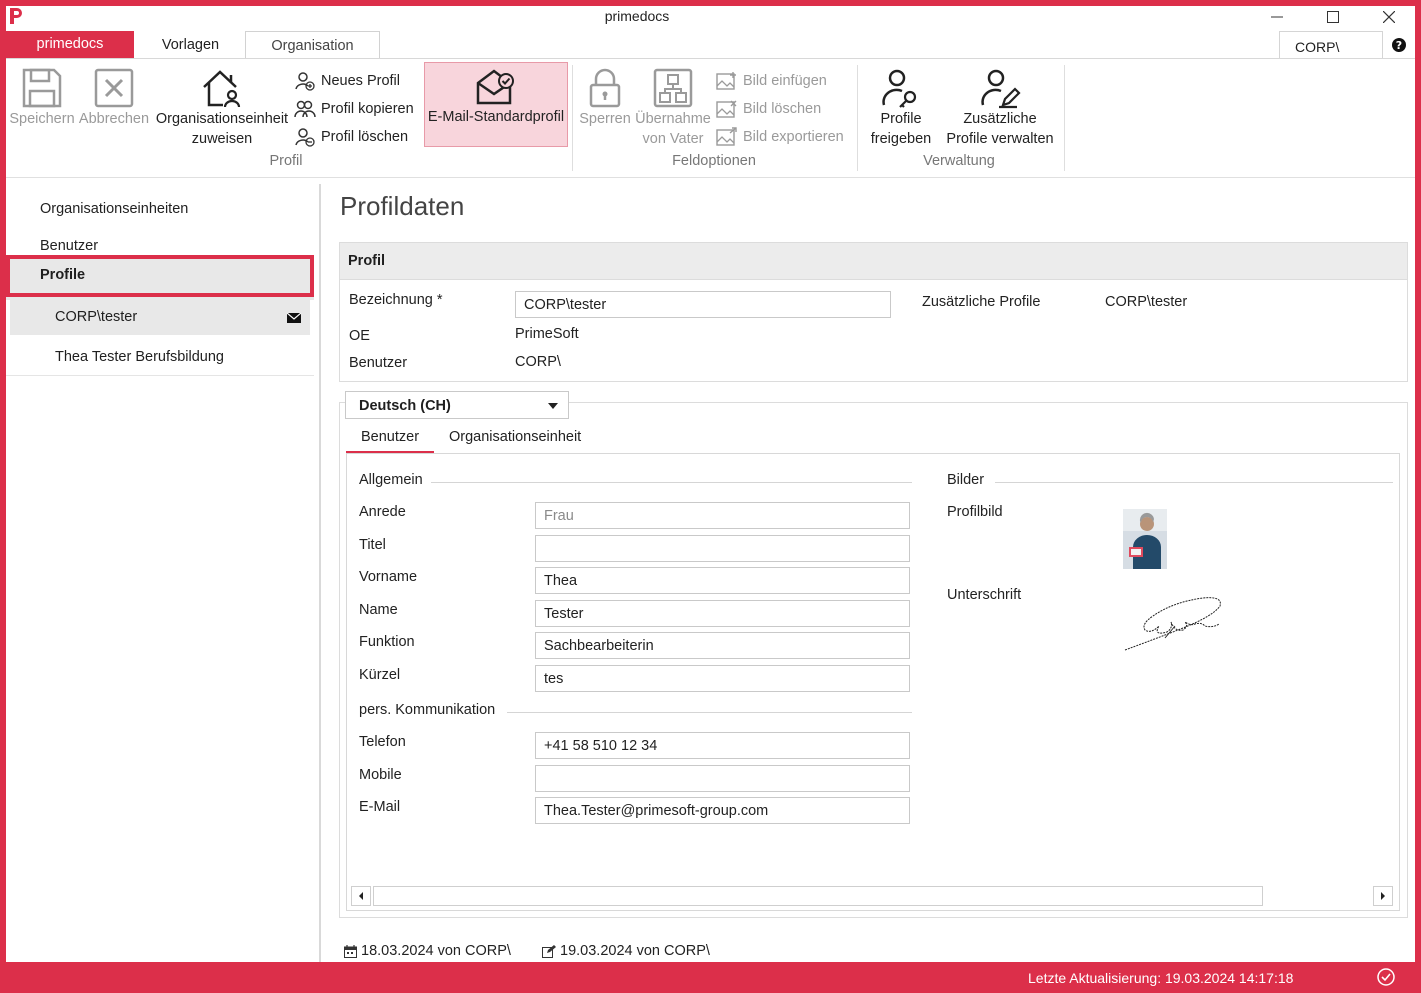 The height and width of the screenshot is (993, 1421). I want to click on caret-left-icon, so click(361, 896).